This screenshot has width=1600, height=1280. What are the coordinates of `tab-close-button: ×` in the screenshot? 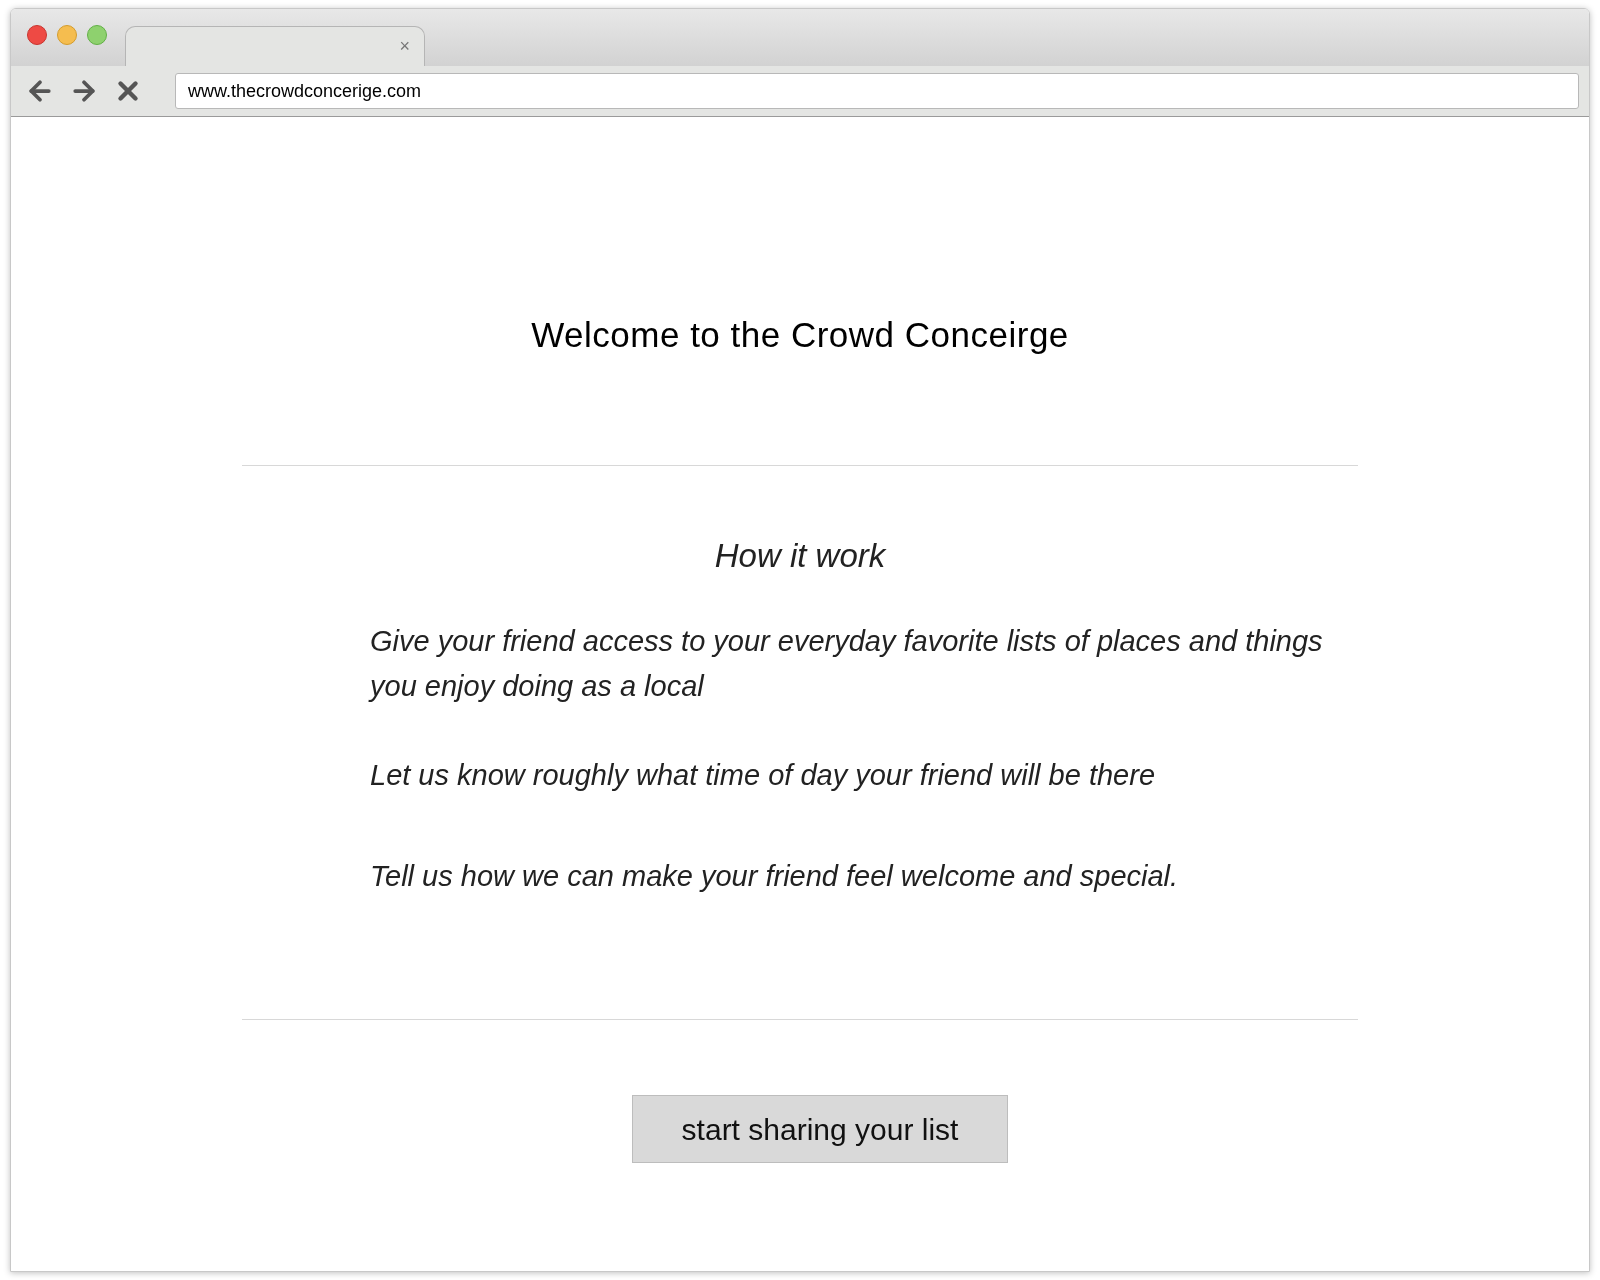 It's located at (404, 46).